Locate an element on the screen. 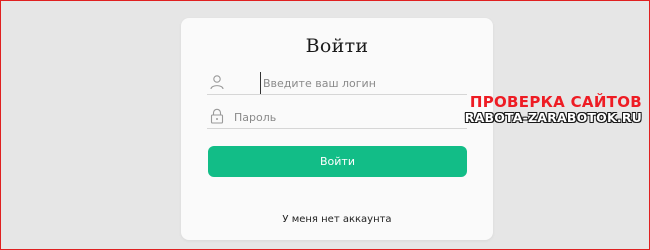 This screenshot has width=650, height=250. password-field: Ун is located at coordinates (340, 117).